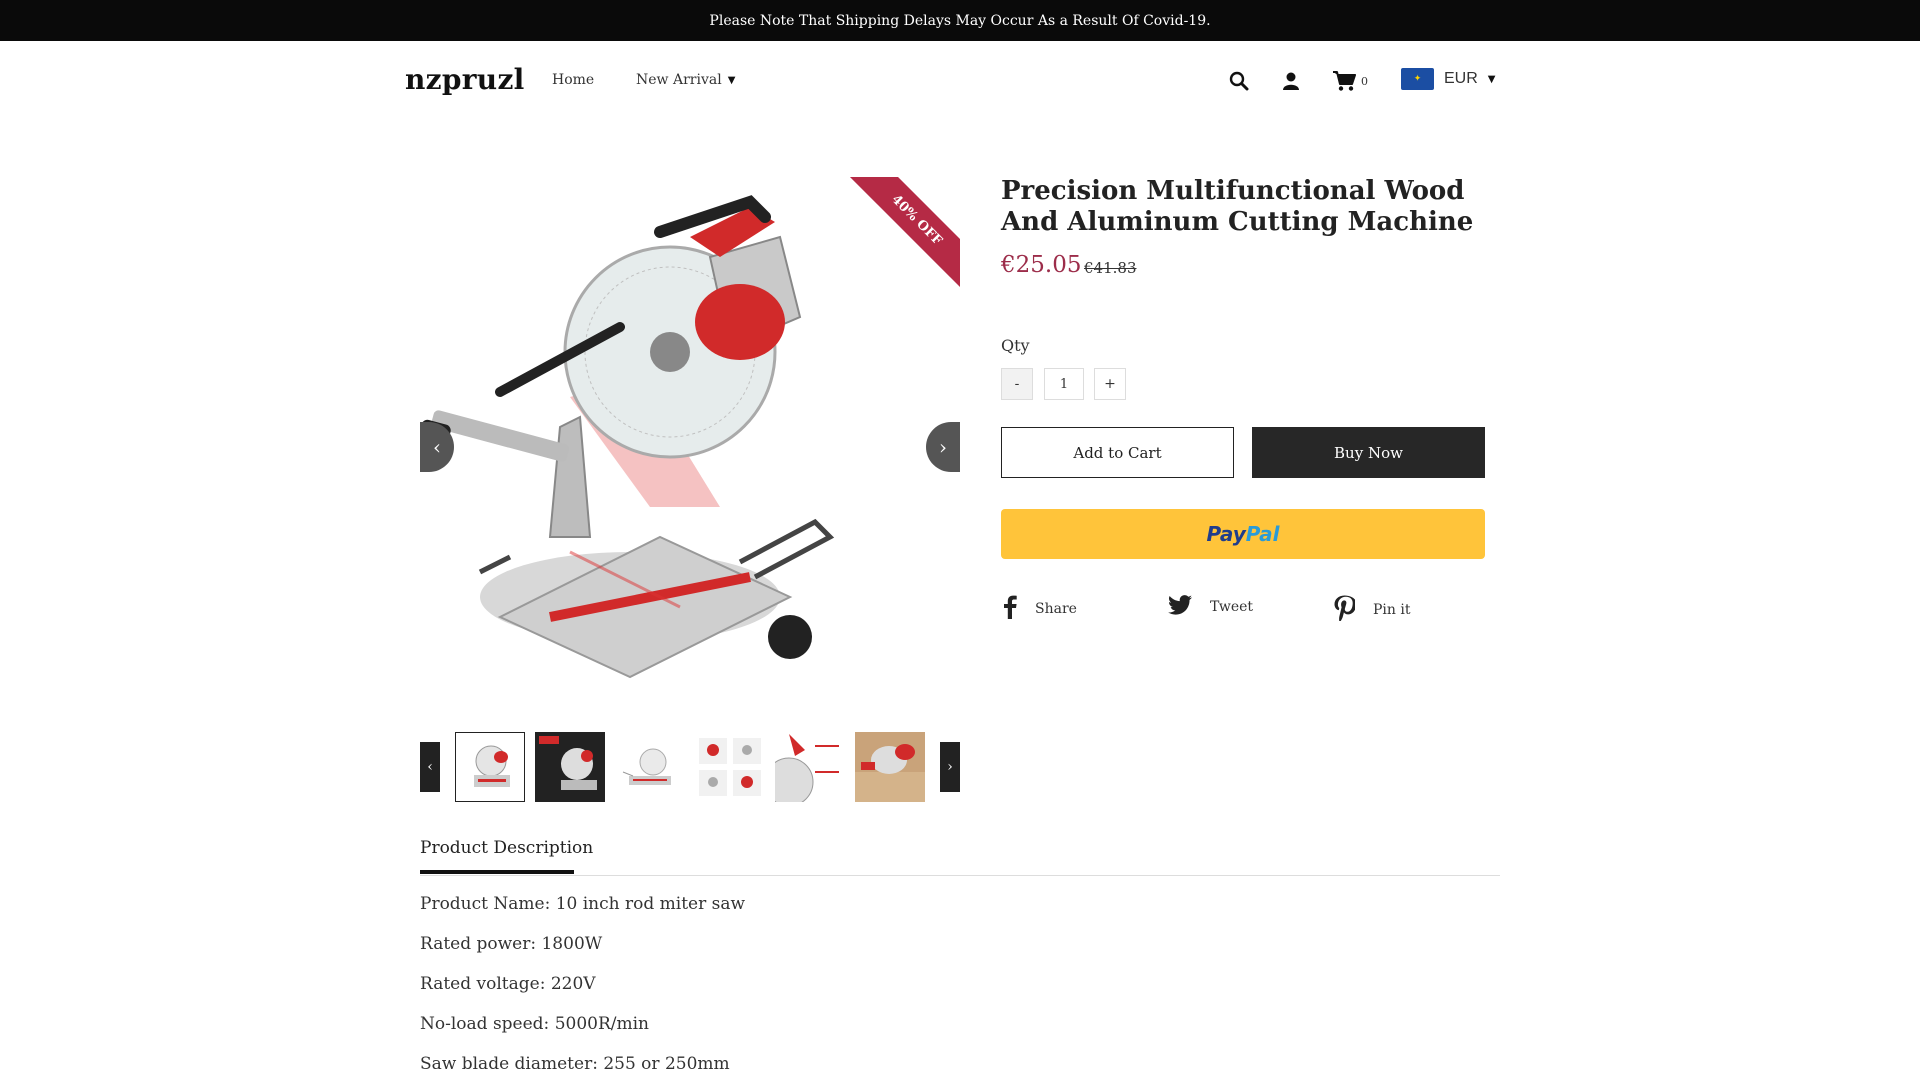  What do you see at coordinates (1364, 81) in the screenshot?
I see `cart-count: 0` at bounding box center [1364, 81].